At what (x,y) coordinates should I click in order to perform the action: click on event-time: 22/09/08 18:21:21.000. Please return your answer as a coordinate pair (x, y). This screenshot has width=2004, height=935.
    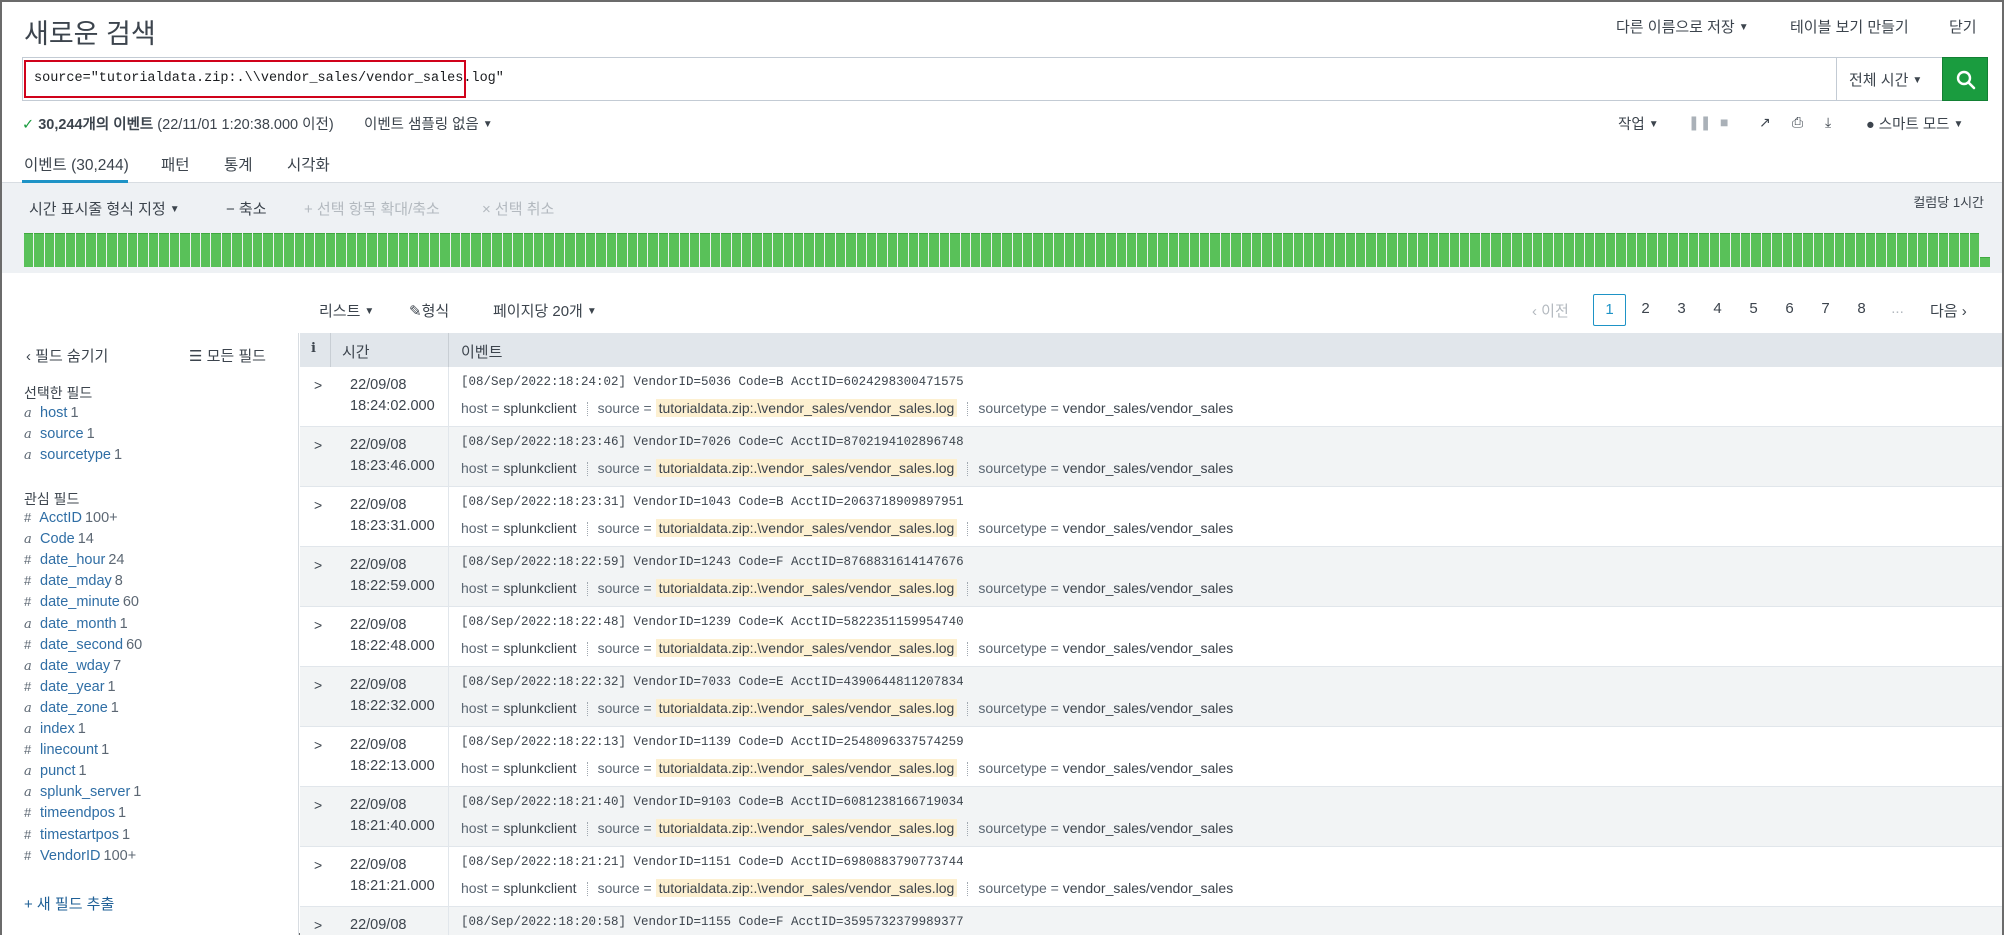
    Looking at the image, I should click on (392, 876).